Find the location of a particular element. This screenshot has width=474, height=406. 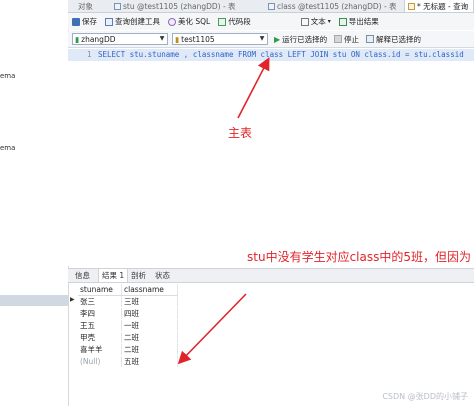

table-row: 甲壳 二班 is located at coordinates (128, 337).